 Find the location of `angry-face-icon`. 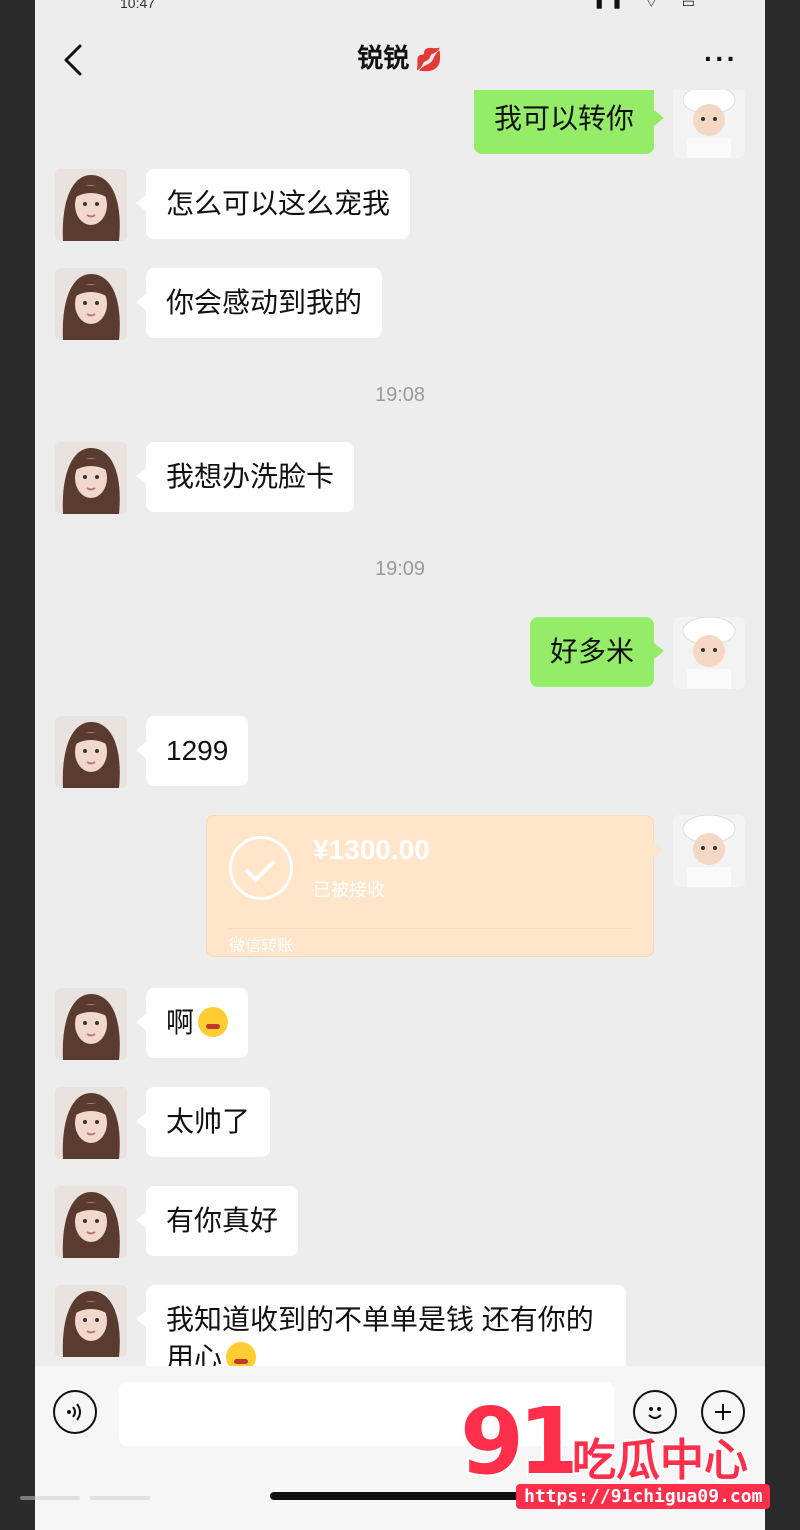

angry-face-icon is located at coordinates (241, 1354).